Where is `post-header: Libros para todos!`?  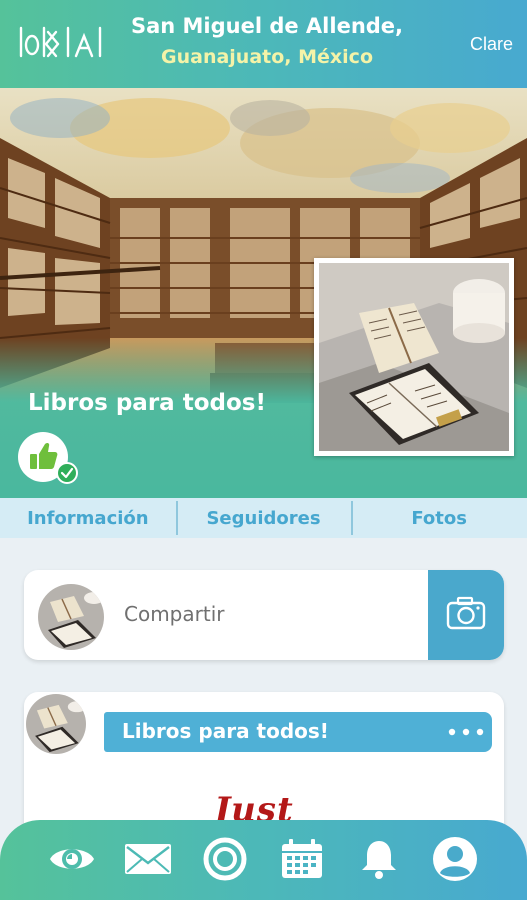
post-header: Libros para todos! is located at coordinates (298, 732).